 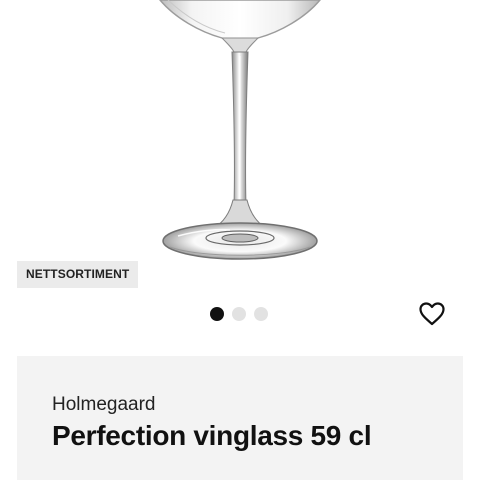 What do you see at coordinates (78, 274) in the screenshot?
I see `availability-badge: NETTSORTIMENT` at bounding box center [78, 274].